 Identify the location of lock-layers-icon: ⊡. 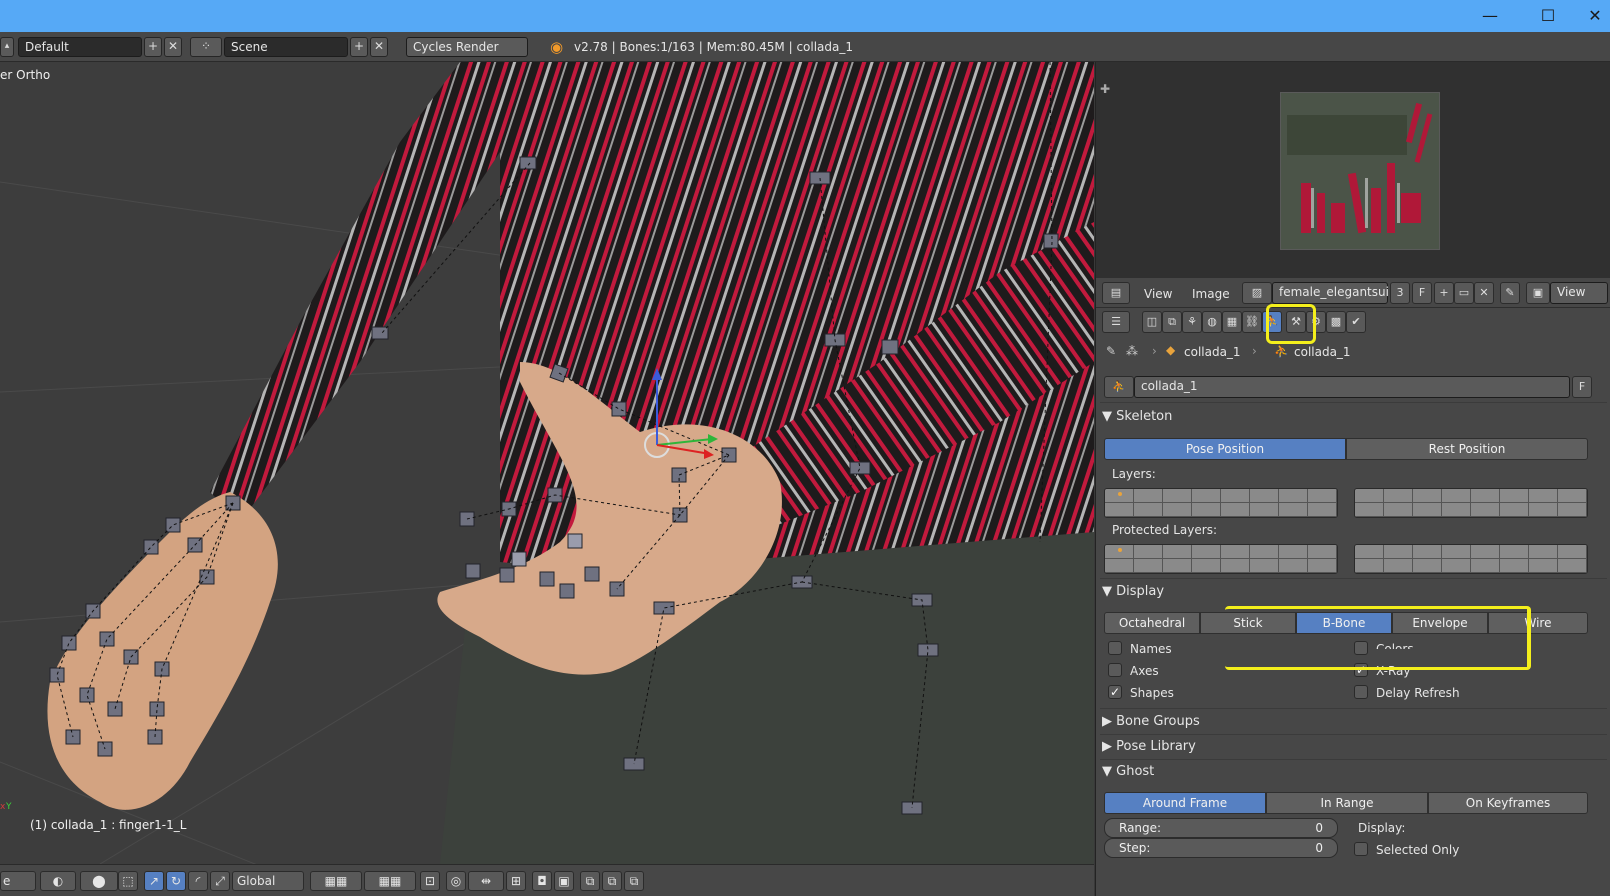
(430, 881).